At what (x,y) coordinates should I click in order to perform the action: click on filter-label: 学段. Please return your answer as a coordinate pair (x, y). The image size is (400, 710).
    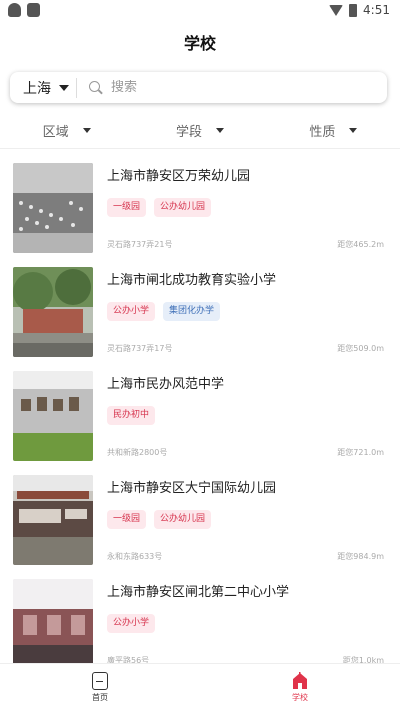
    Looking at the image, I should click on (188, 132).